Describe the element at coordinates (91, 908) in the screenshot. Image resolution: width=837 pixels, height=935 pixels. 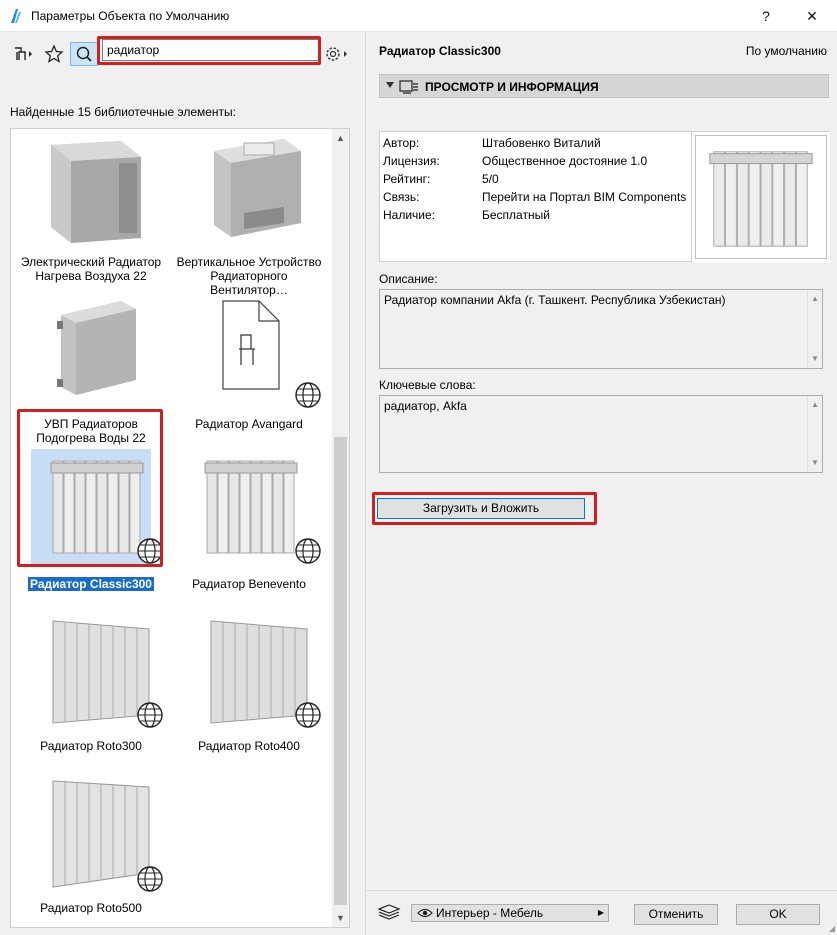
I see `item-caption: Радиатор Roto500` at that location.